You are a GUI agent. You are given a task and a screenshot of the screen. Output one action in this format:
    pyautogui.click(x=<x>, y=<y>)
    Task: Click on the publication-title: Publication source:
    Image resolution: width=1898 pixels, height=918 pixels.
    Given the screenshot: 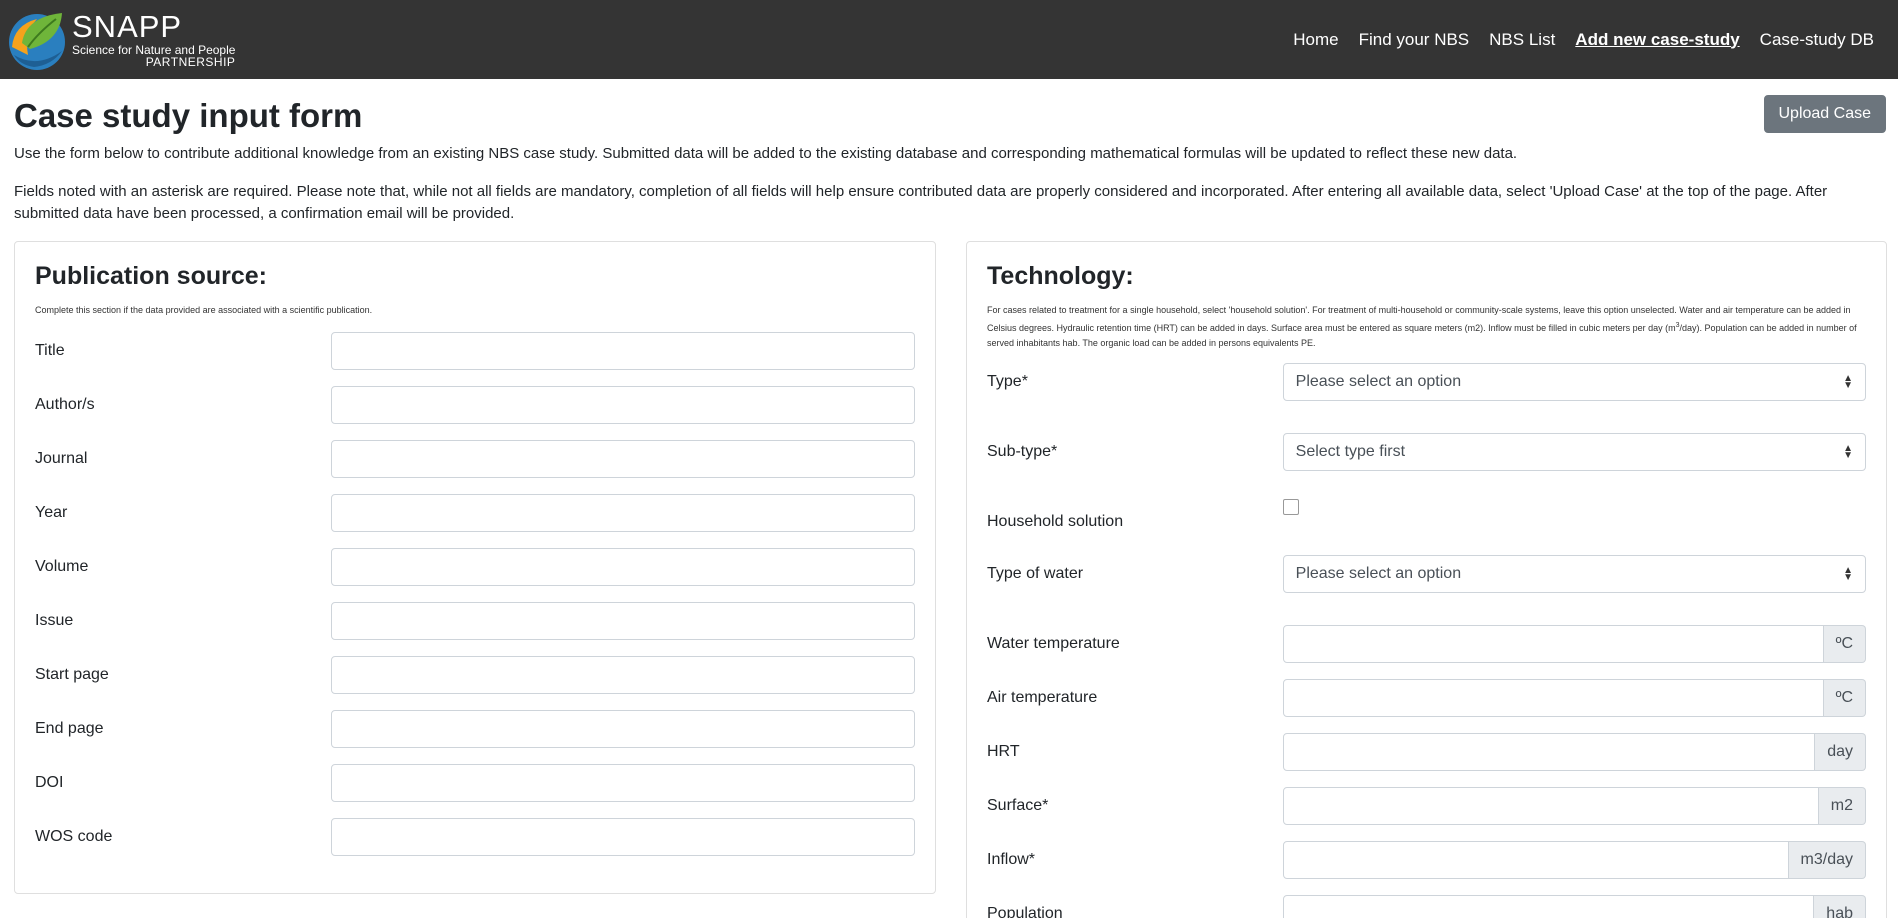 What is the action you would take?
    pyautogui.click(x=151, y=276)
    